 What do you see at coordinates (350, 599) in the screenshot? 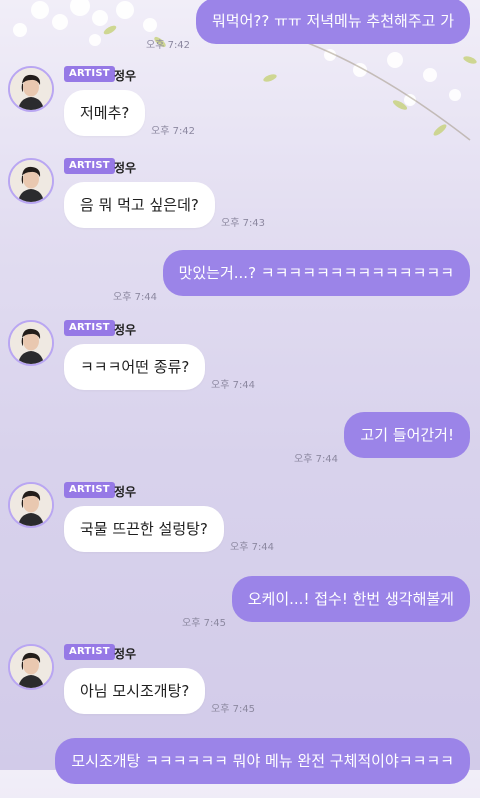
I see `message-bubble: 오케이...! 접수! 한번 생각해볼게` at bounding box center [350, 599].